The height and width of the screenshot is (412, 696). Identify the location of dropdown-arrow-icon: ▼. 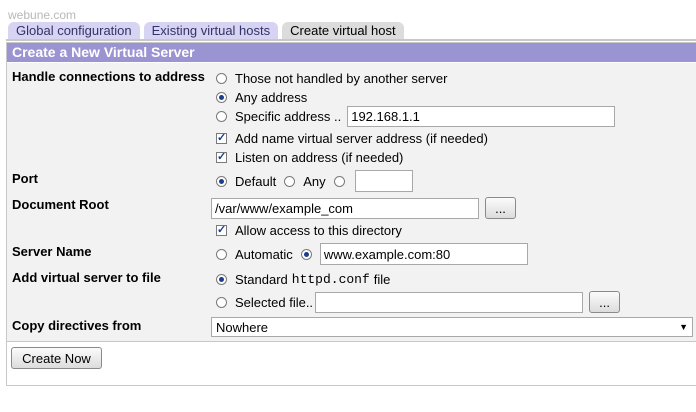
(683, 327).